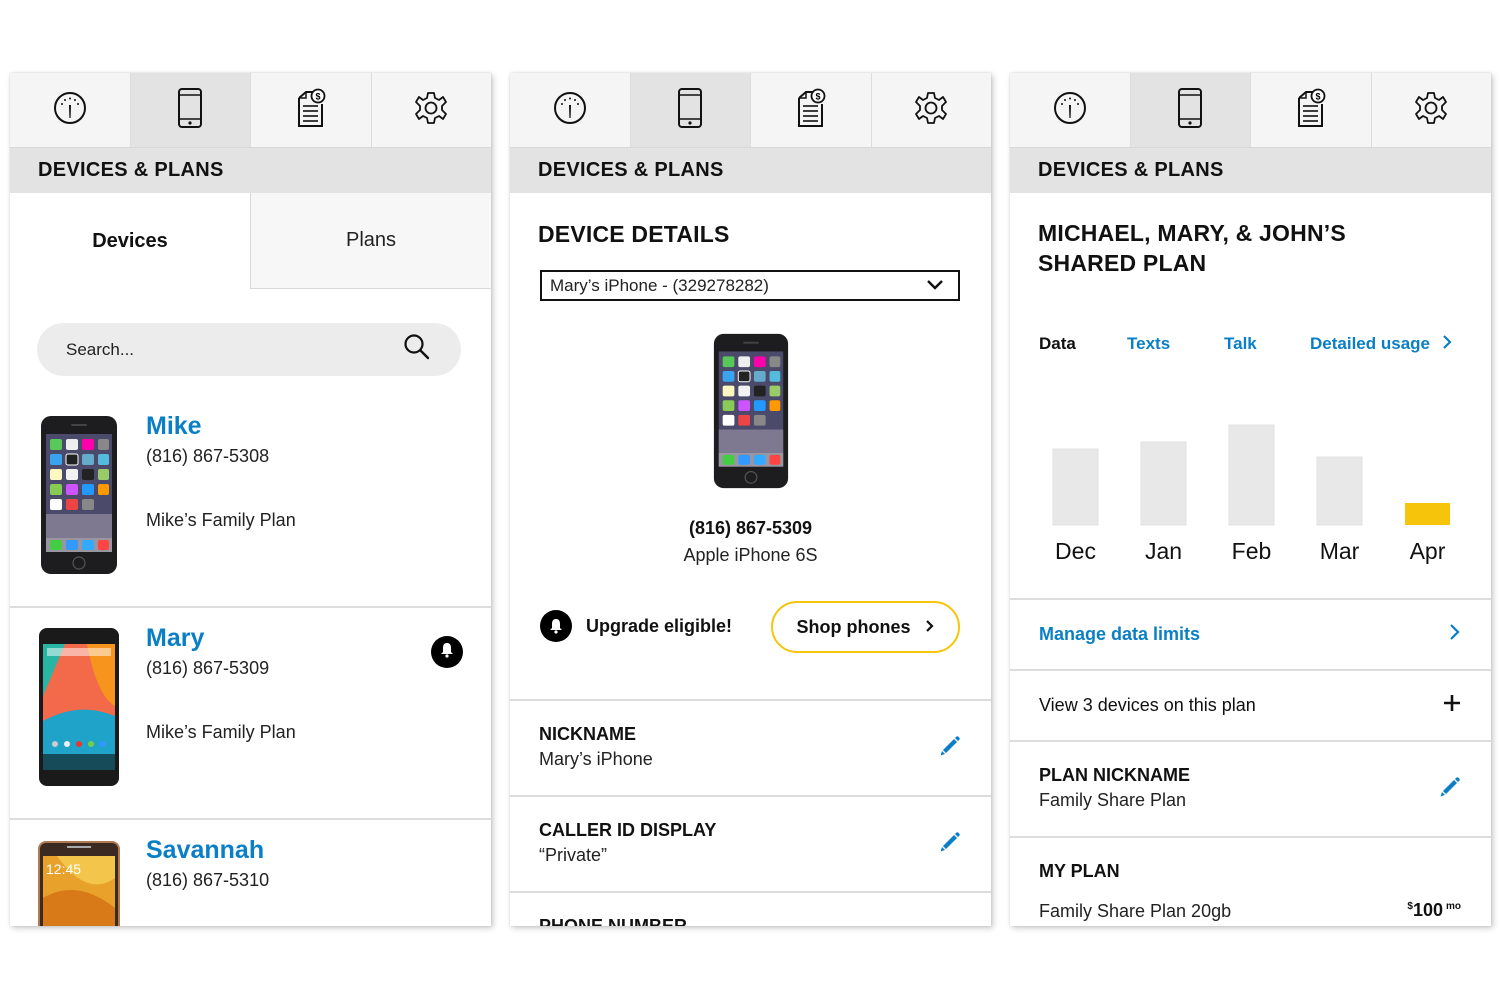 The image size is (1500, 1000). Describe the element at coordinates (1250, 790) in the screenshot. I see `plan-nickname-field: PLAN NICKNAME Family Share Plan` at that location.